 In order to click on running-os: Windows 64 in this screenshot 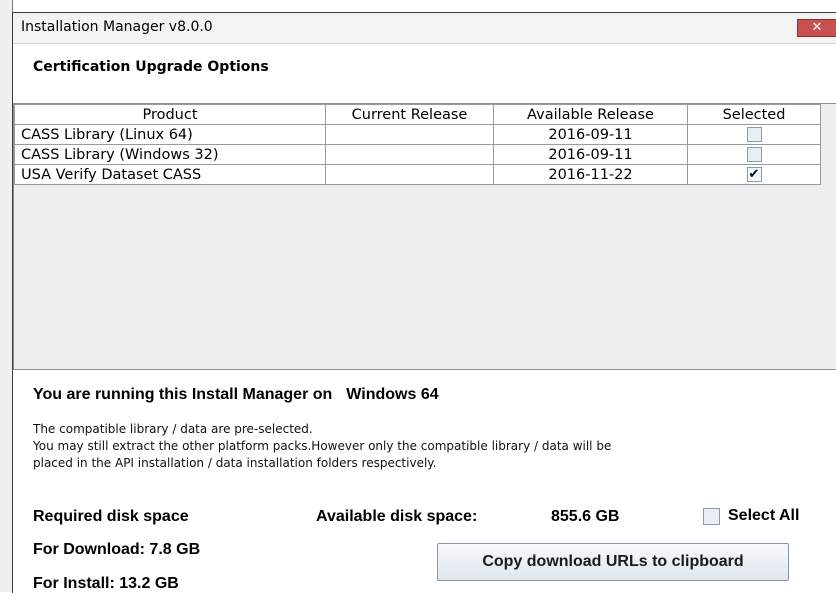, I will do `click(392, 394)`.